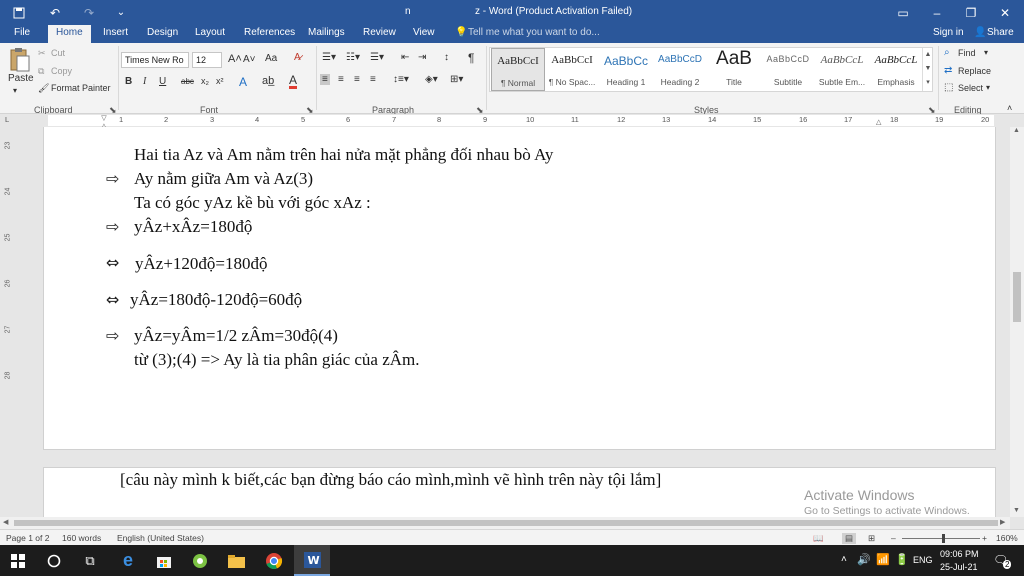 Image resolution: width=1024 pixels, height=576 pixels. What do you see at coordinates (864, 559) in the screenshot?
I see `volume-icon: 🔊` at bounding box center [864, 559].